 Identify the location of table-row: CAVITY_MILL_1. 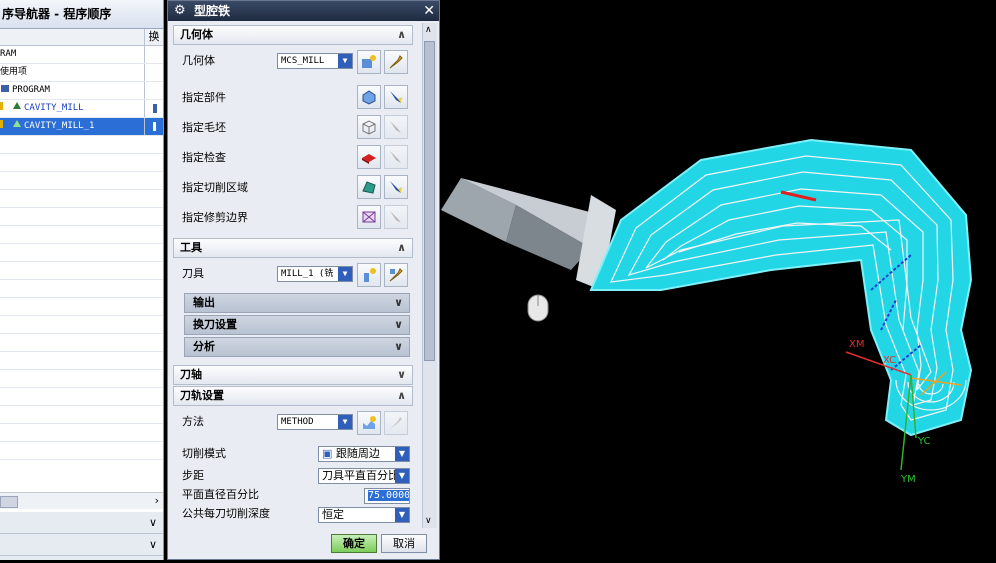
(81, 127).